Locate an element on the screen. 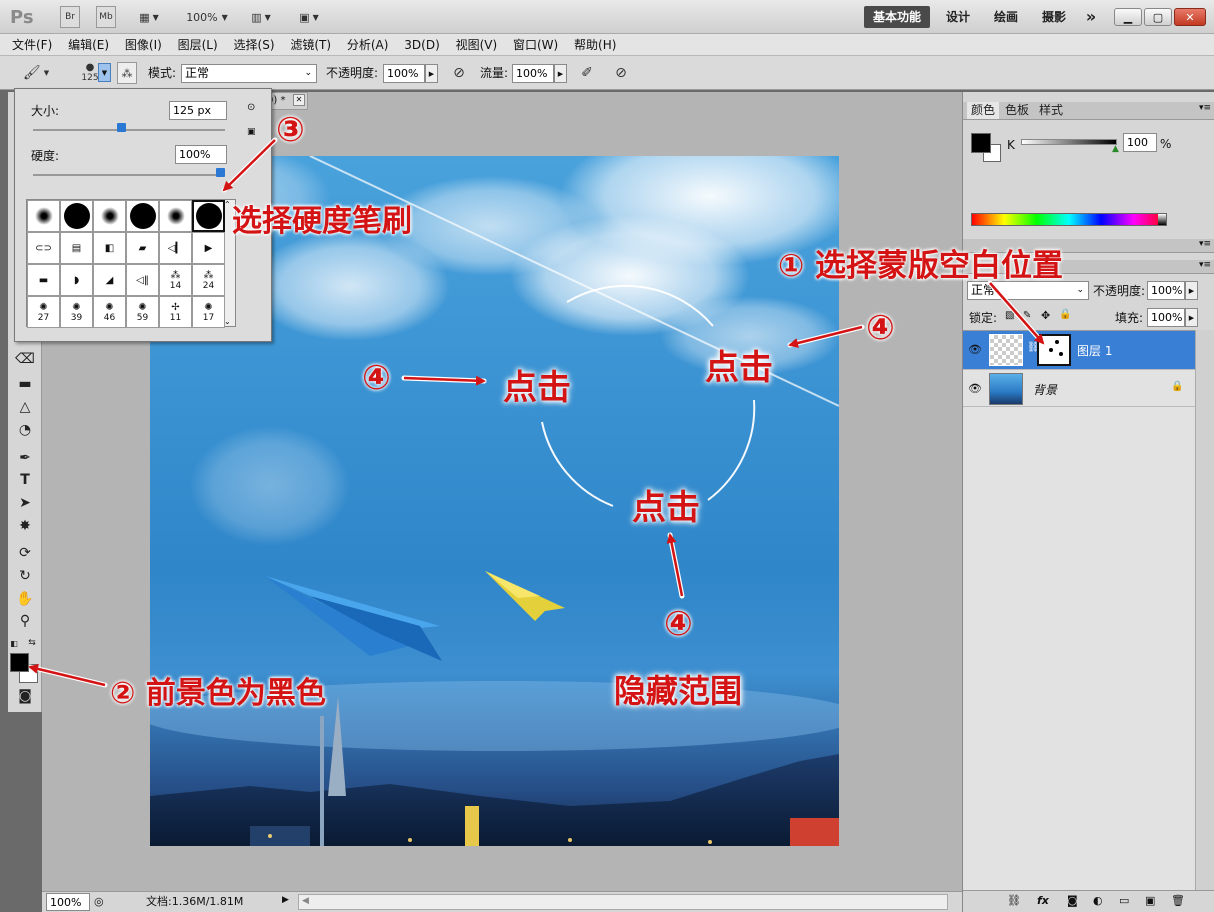  airbrush-button: ✐ is located at coordinates (587, 73).